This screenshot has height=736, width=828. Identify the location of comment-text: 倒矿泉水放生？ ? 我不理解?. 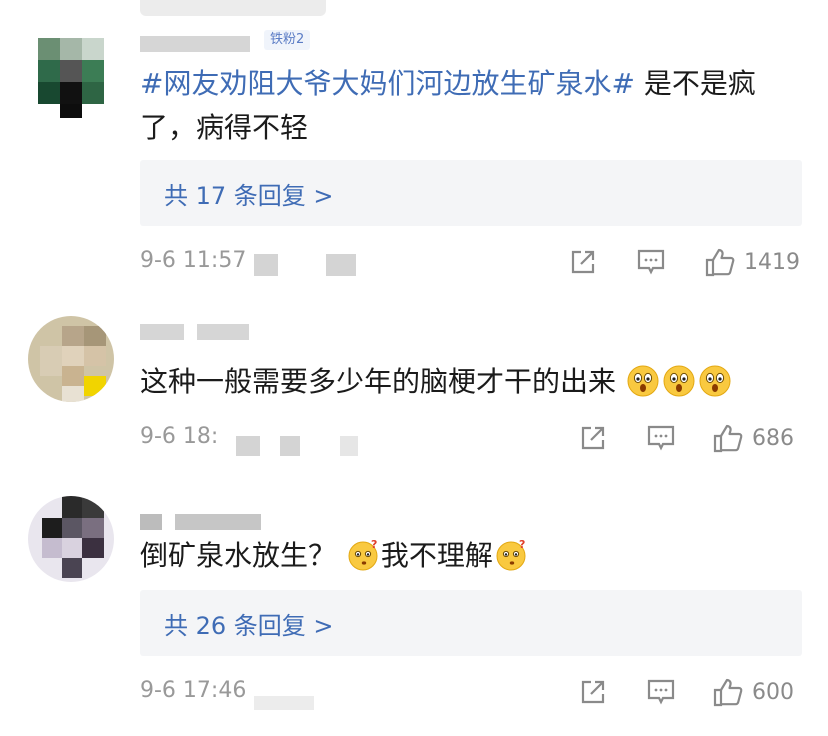
(470, 556).